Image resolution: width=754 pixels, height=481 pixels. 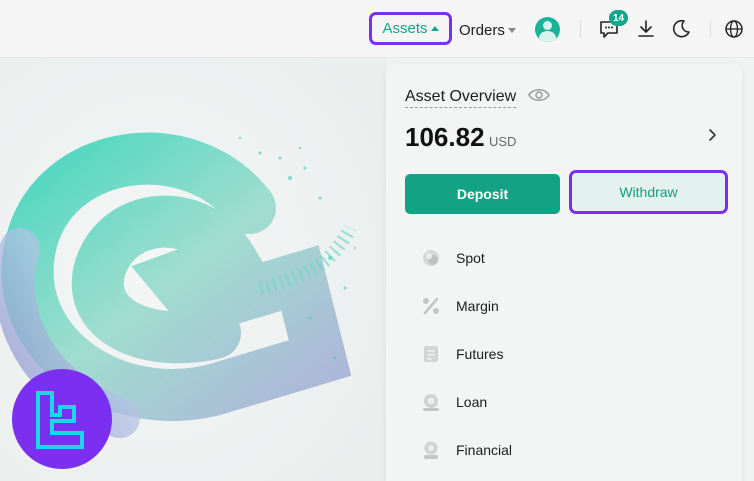 I want to click on balance-currency: USD, so click(x=503, y=141).